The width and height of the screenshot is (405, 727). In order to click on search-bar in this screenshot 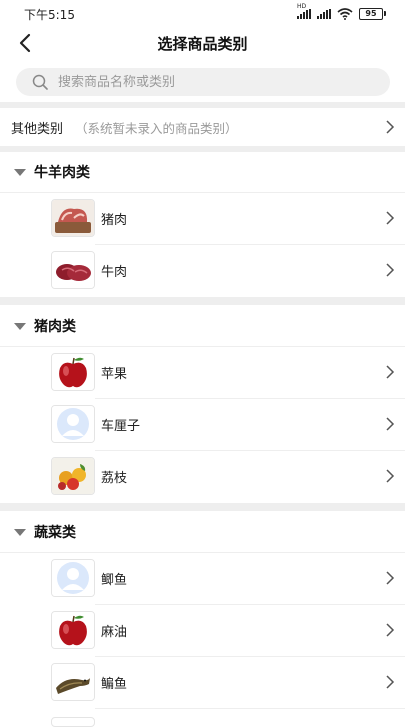, I will do `click(203, 82)`.